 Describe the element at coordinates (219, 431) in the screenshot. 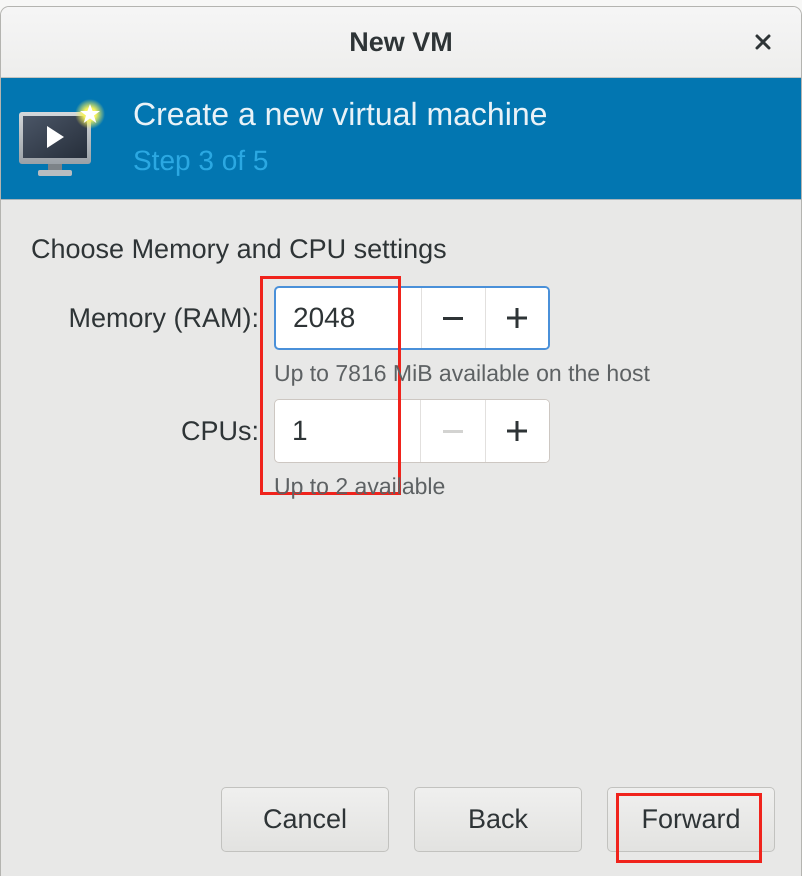

I see `field-label: CPUs:` at that location.